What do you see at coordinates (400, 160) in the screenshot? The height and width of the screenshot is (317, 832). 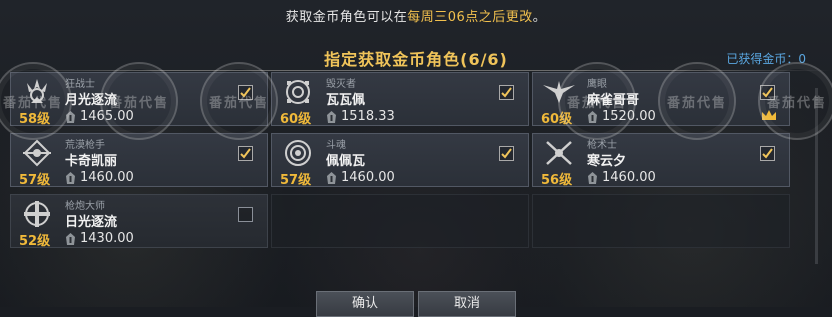 I see `character-card-4: 57级 斗魂 佩佩瓦 1460.00` at bounding box center [400, 160].